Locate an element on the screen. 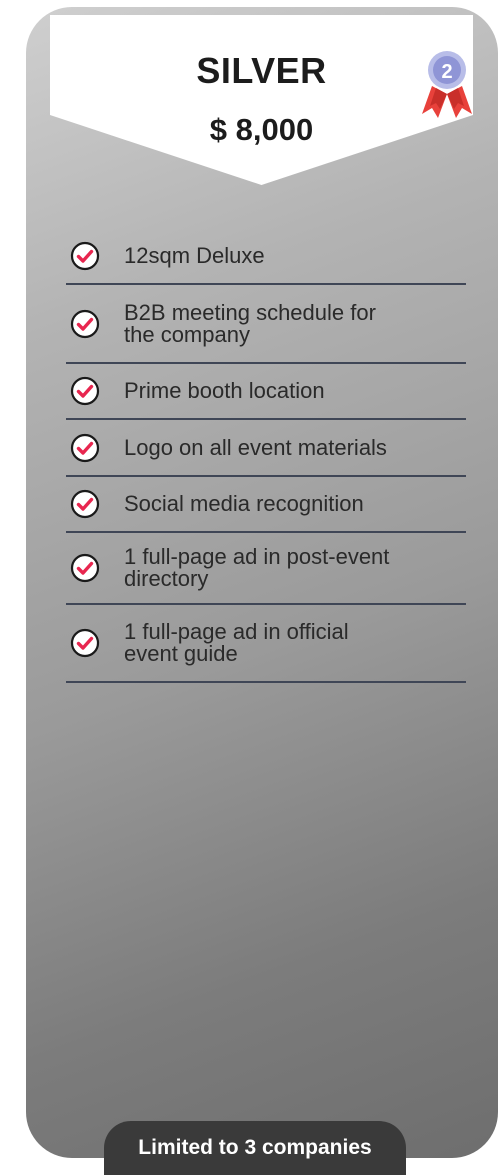 Image resolution: width=498 pixels, height=1175 pixels. silver-medal-icon: 2 is located at coordinates (447, 84).